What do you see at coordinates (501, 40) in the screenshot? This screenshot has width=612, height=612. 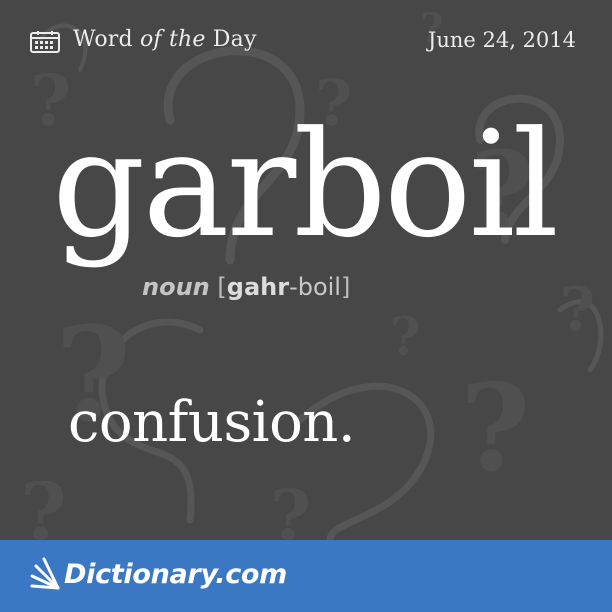 I see `date: June 24, 2014` at bounding box center [501, 40].